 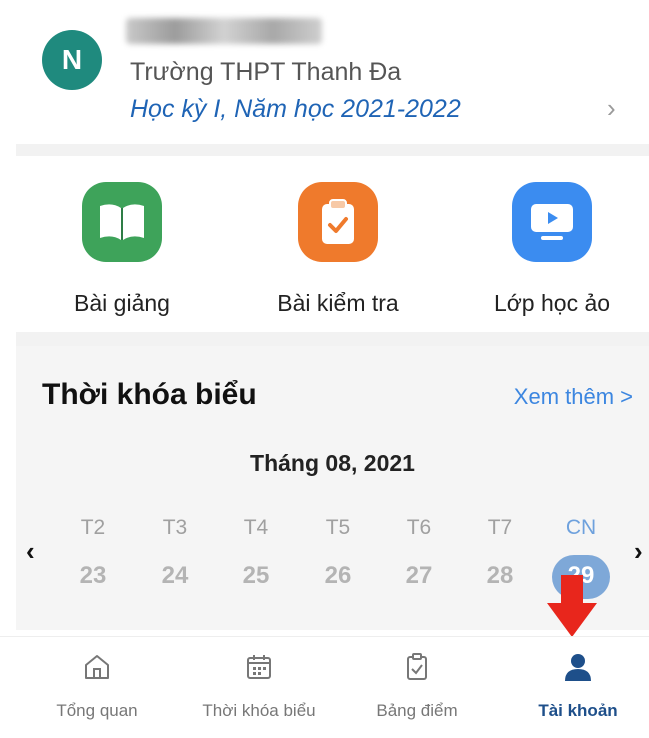 I want to click on nav-label: Tổng quan, so click(x=97, y=710).